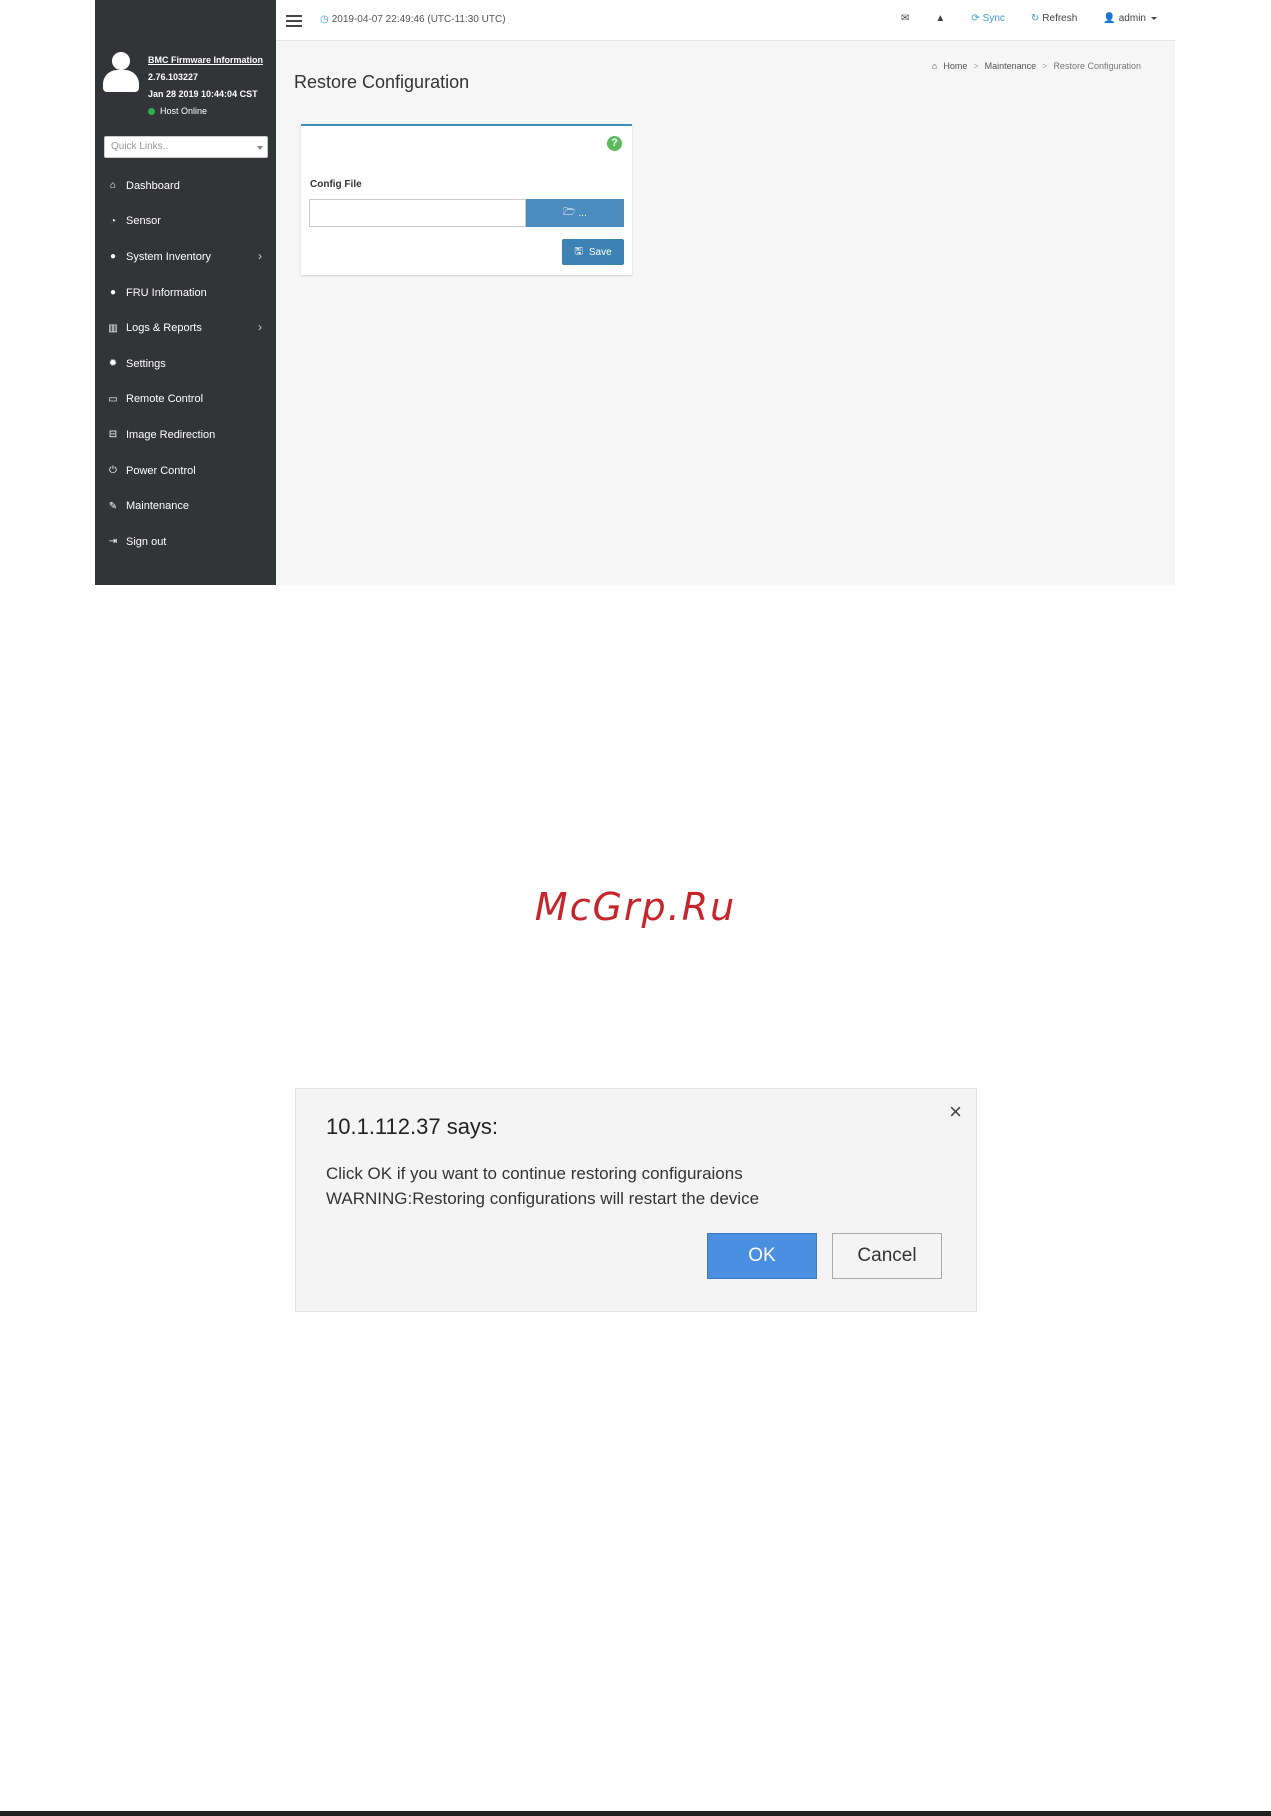 Image resolution: width=1271 pixels, height=1816 pixels. I want to click on cancel-button: Cancel, so click(887, 1256).